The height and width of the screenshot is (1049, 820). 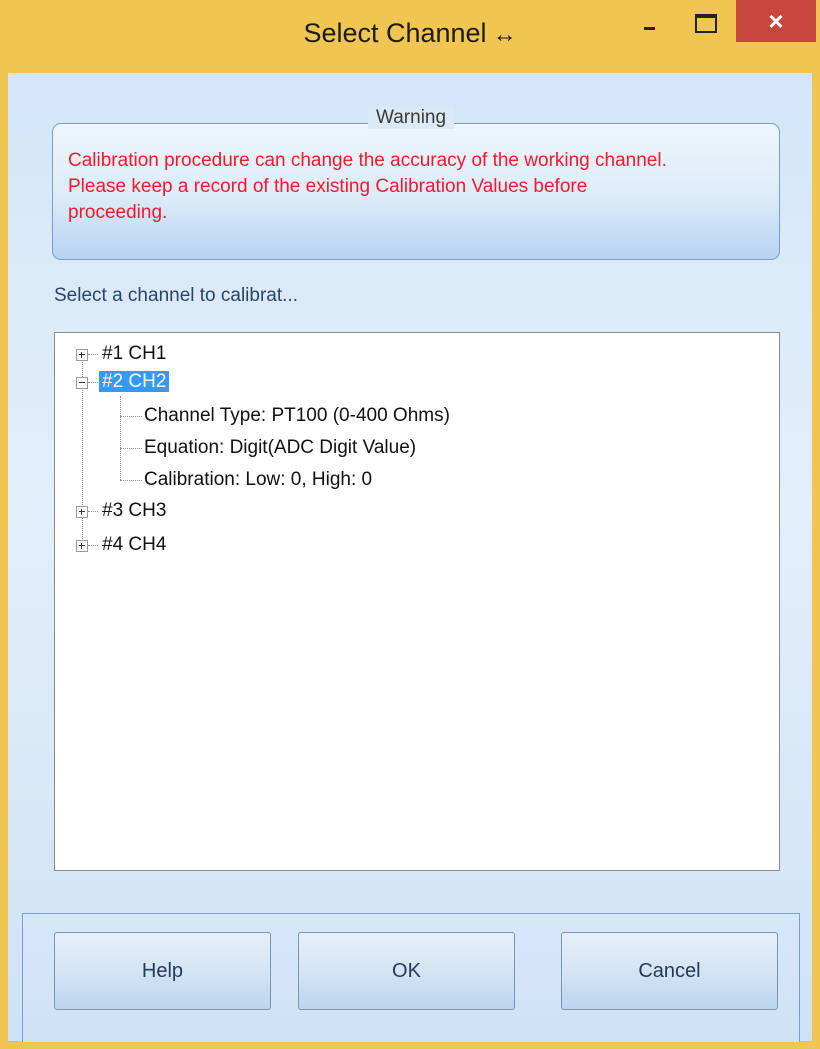 I want to click on tree-child-equation: Equation: Digit(ADC Digit Value), so click(x=280, y=448).